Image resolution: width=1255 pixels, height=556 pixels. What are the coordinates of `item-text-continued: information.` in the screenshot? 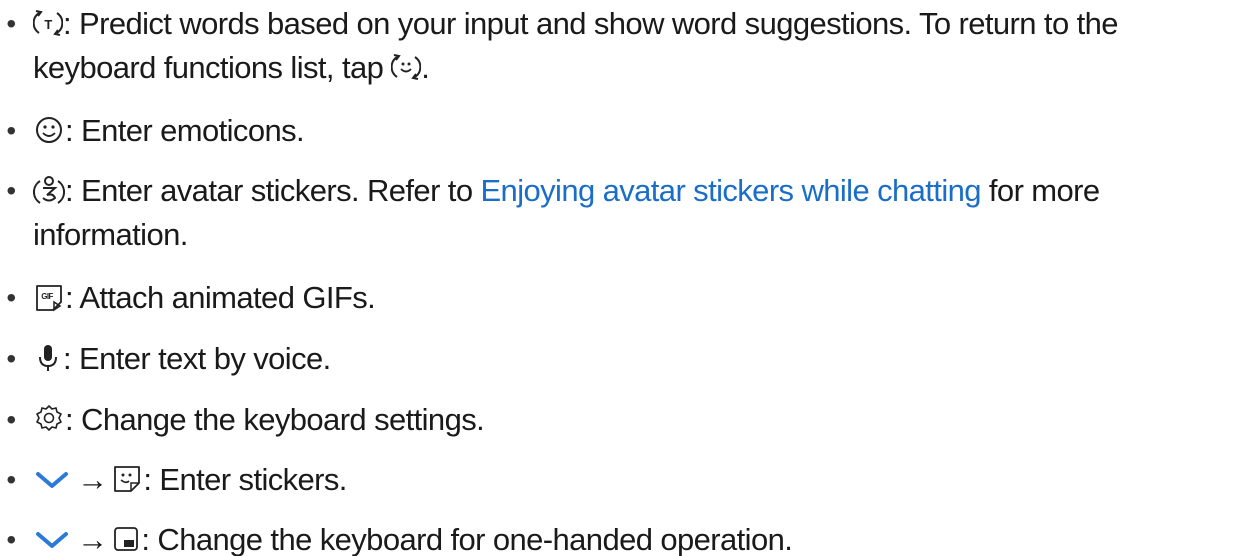 It's located at (110, 234).